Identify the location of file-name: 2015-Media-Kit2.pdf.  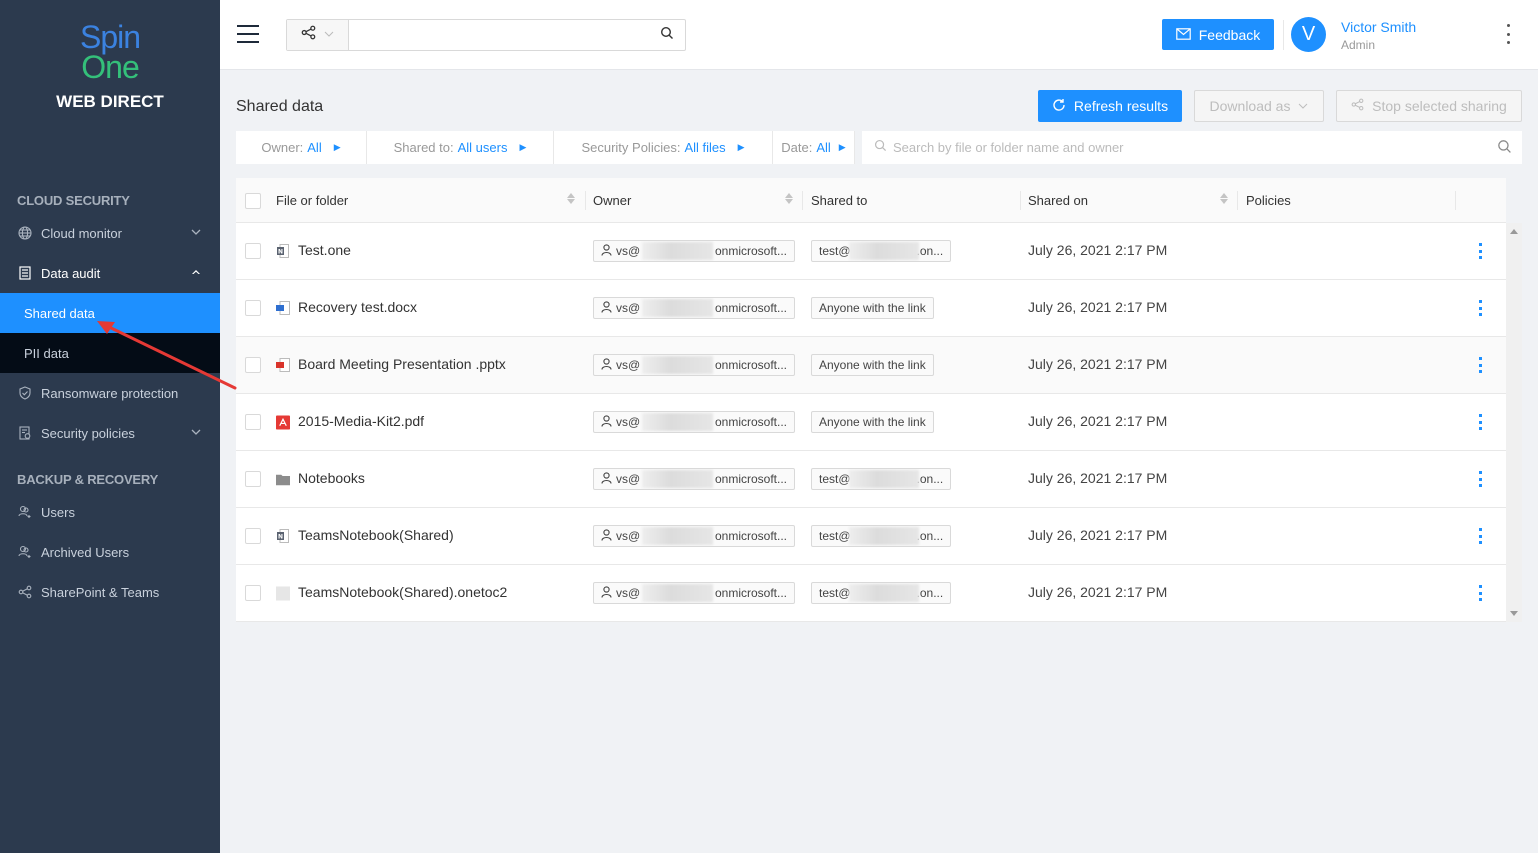
(361, 421).